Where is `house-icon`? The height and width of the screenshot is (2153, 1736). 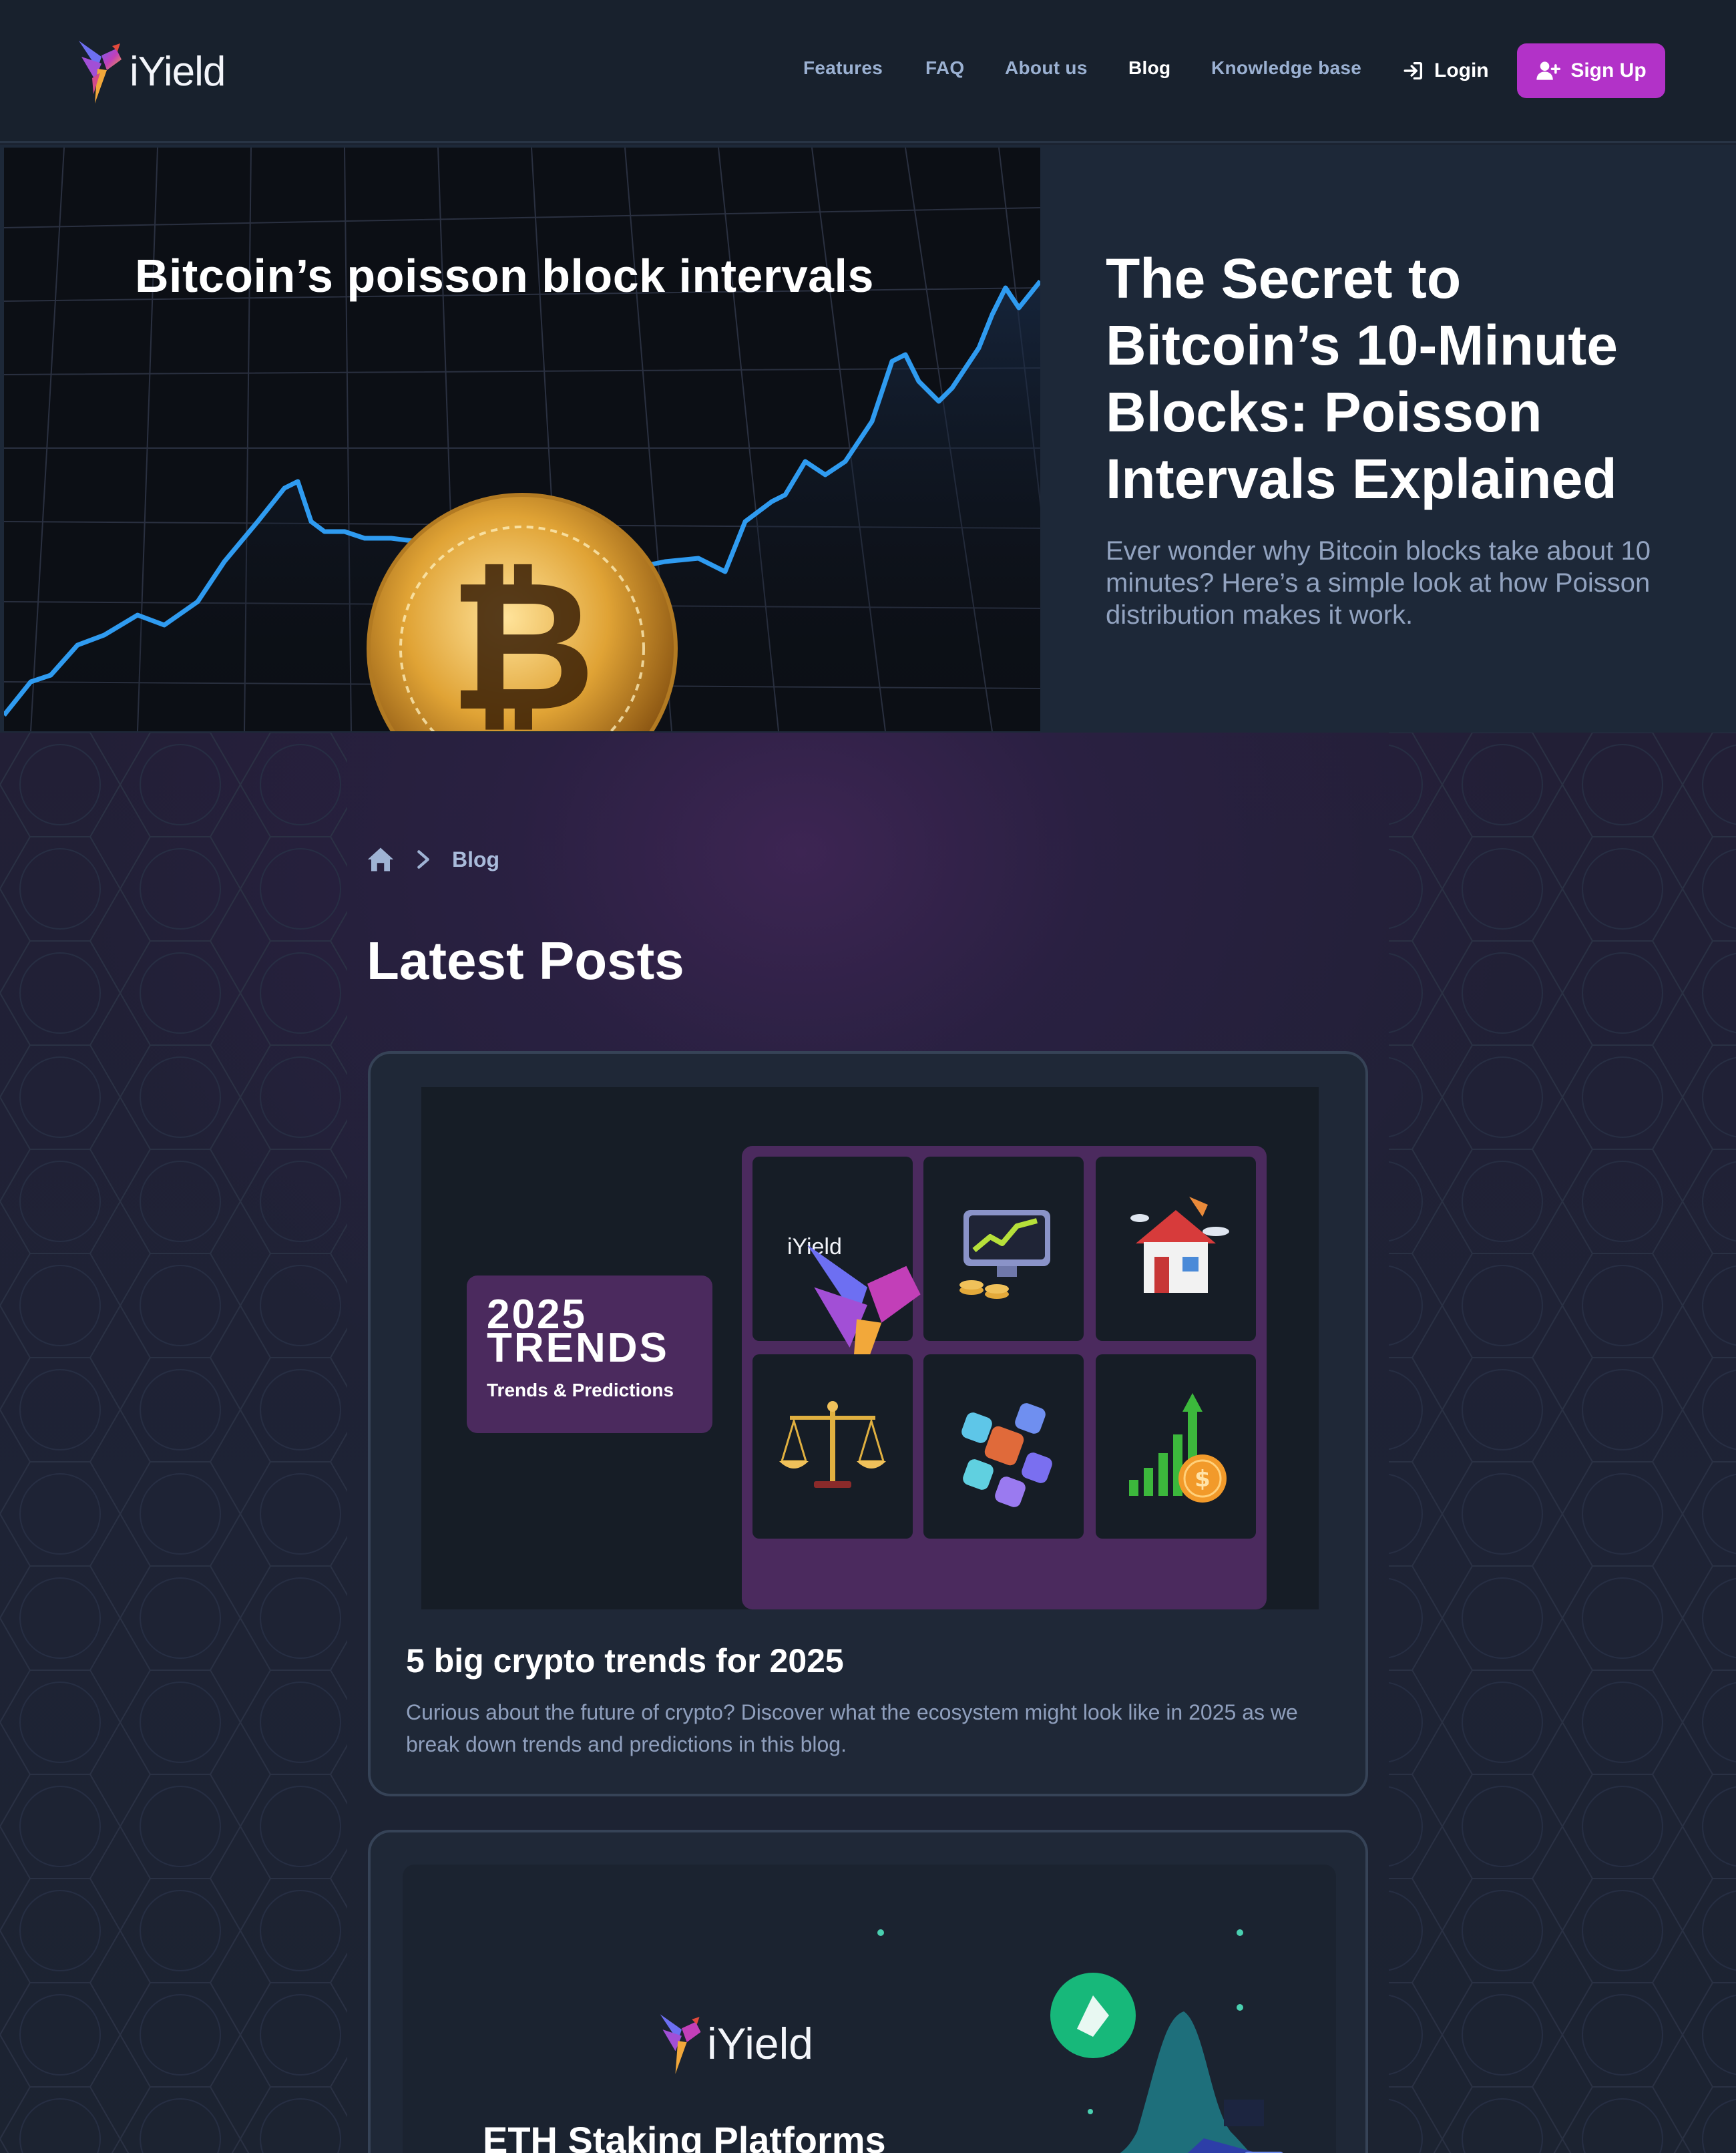
house-icon is located at coordinates (1179, 1245).